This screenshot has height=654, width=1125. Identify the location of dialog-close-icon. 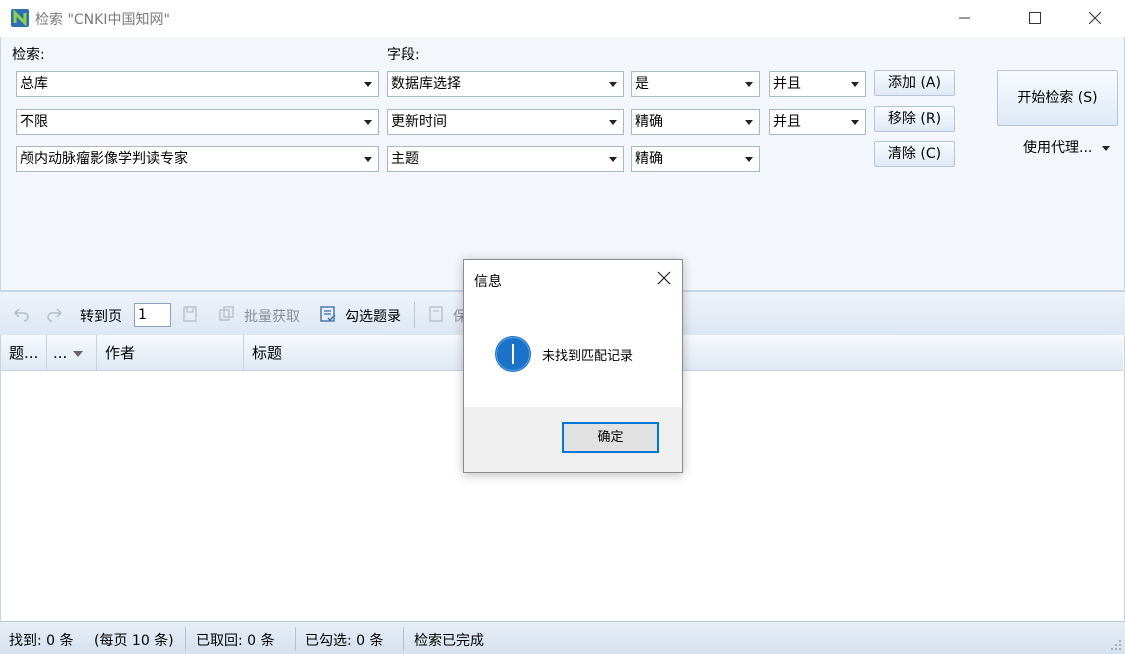
(664, 278).